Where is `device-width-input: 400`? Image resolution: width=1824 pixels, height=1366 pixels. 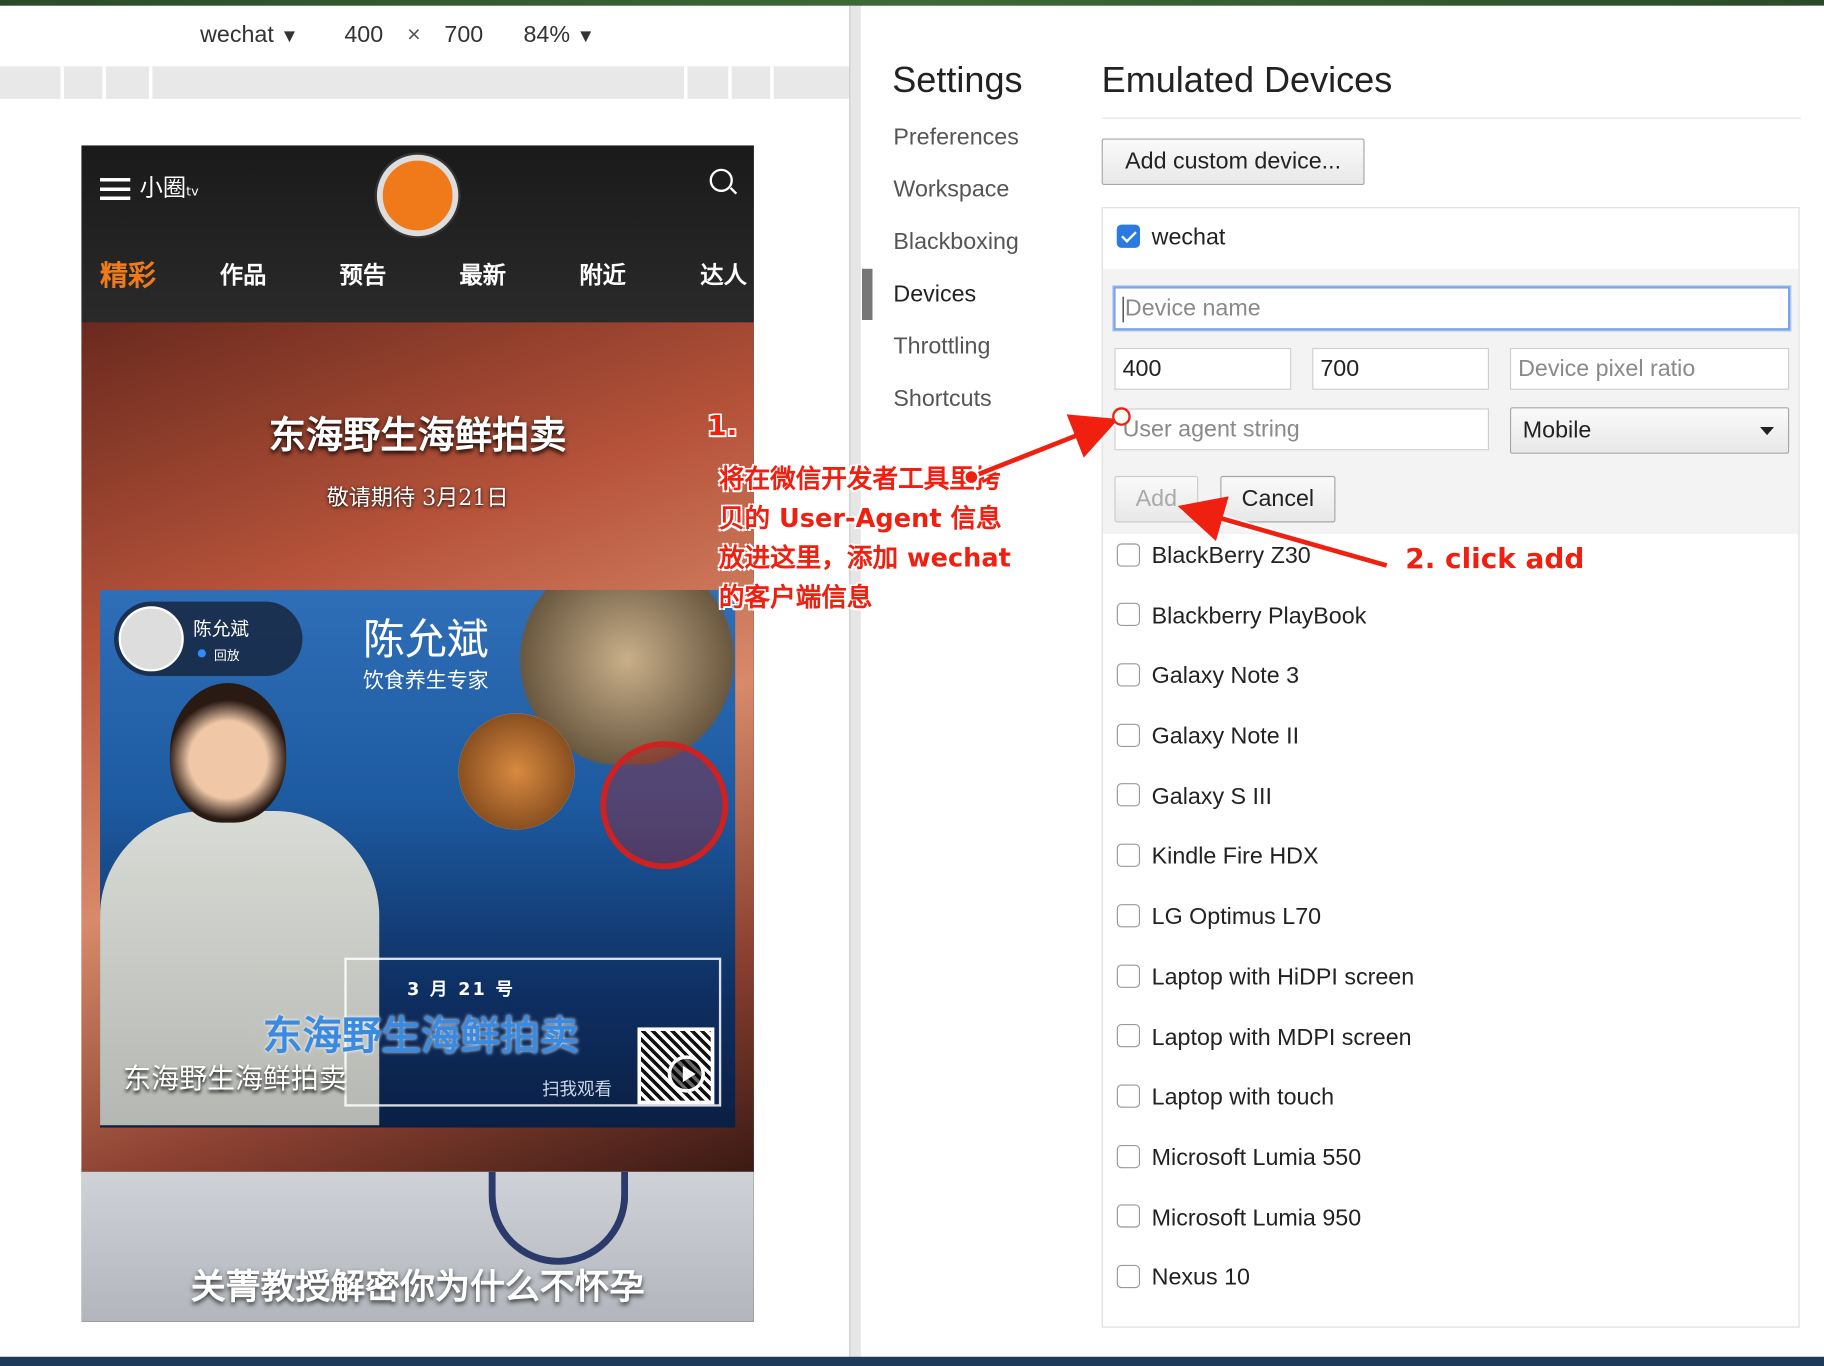 device-width-input: 400 is located at coordinates (1203, 368).